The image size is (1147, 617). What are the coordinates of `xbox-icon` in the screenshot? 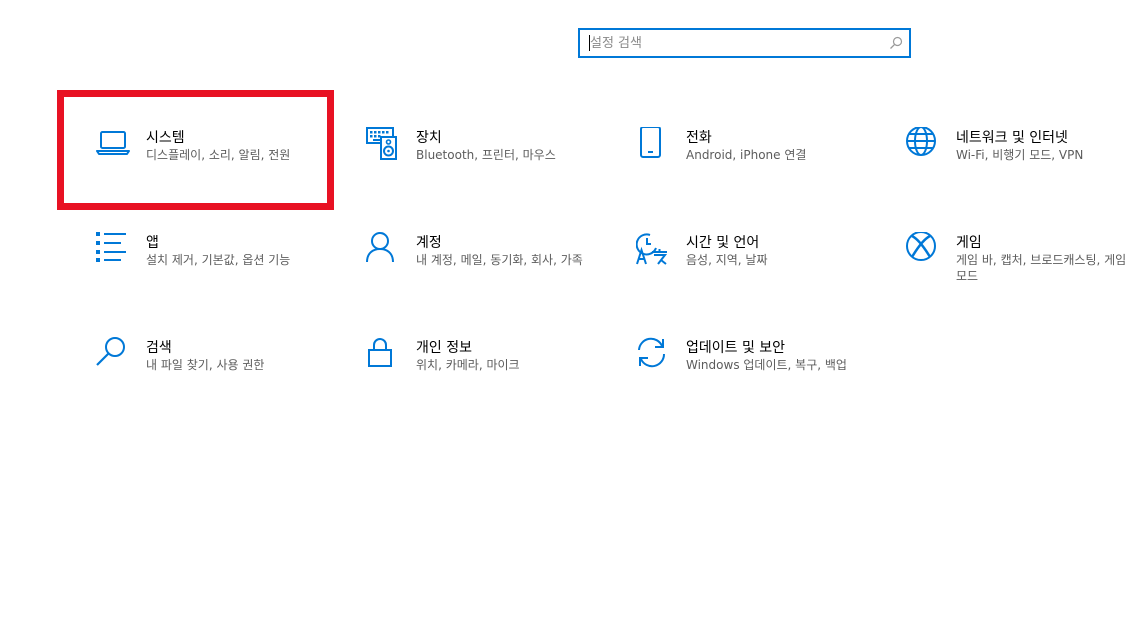 It's located at (923, 249).